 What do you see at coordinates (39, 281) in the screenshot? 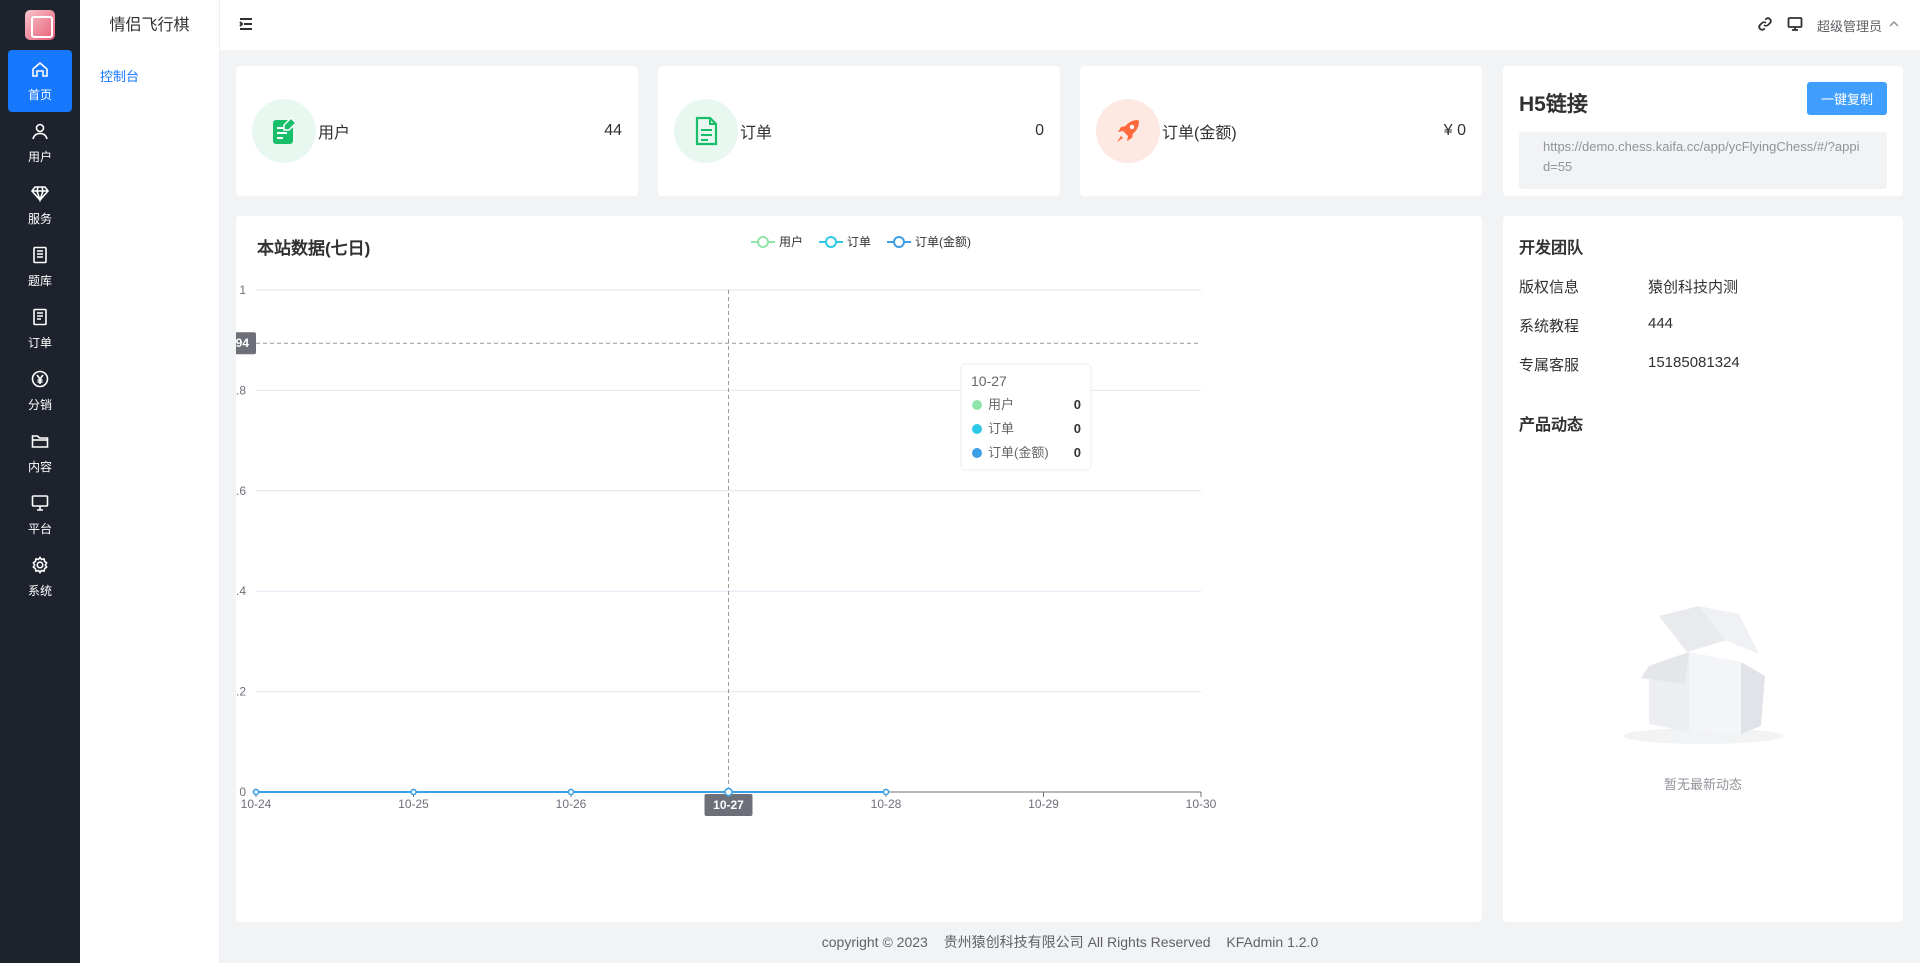
I see `rail-item-label: 题库` at bounding box center [39, 281].